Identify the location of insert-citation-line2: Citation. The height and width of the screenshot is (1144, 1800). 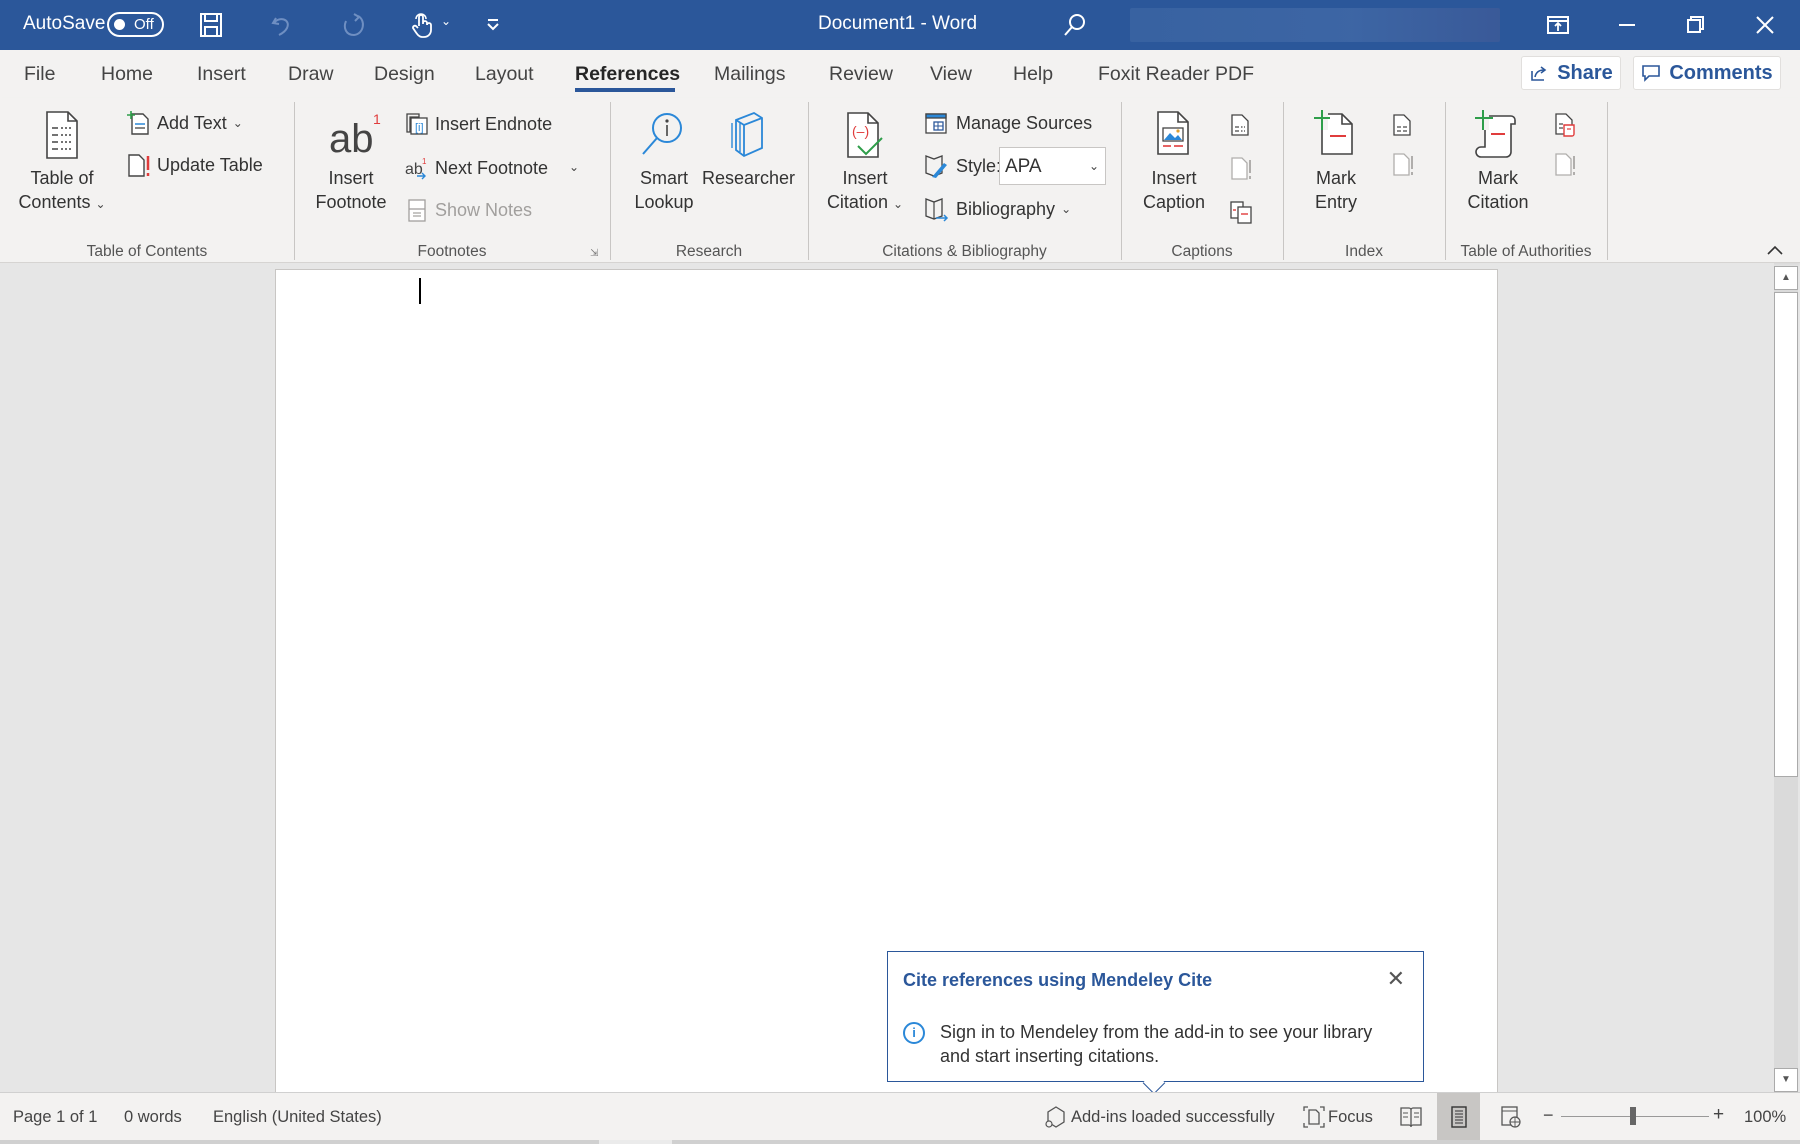
(857, 202).